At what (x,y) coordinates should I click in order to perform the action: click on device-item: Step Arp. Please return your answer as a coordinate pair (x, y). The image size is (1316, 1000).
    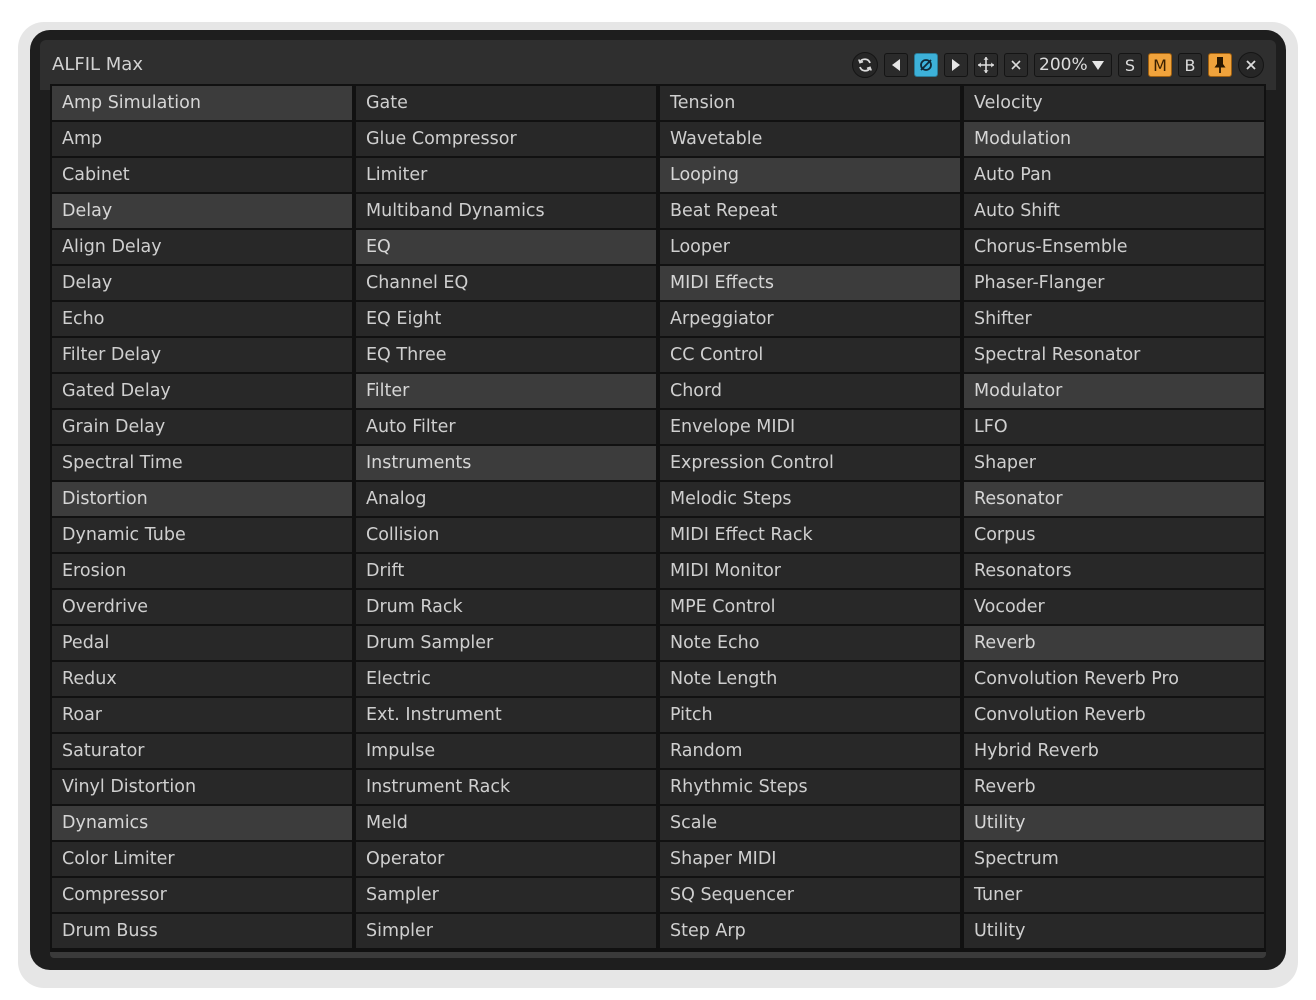
    Looking at the image, I should click on (810, 931).